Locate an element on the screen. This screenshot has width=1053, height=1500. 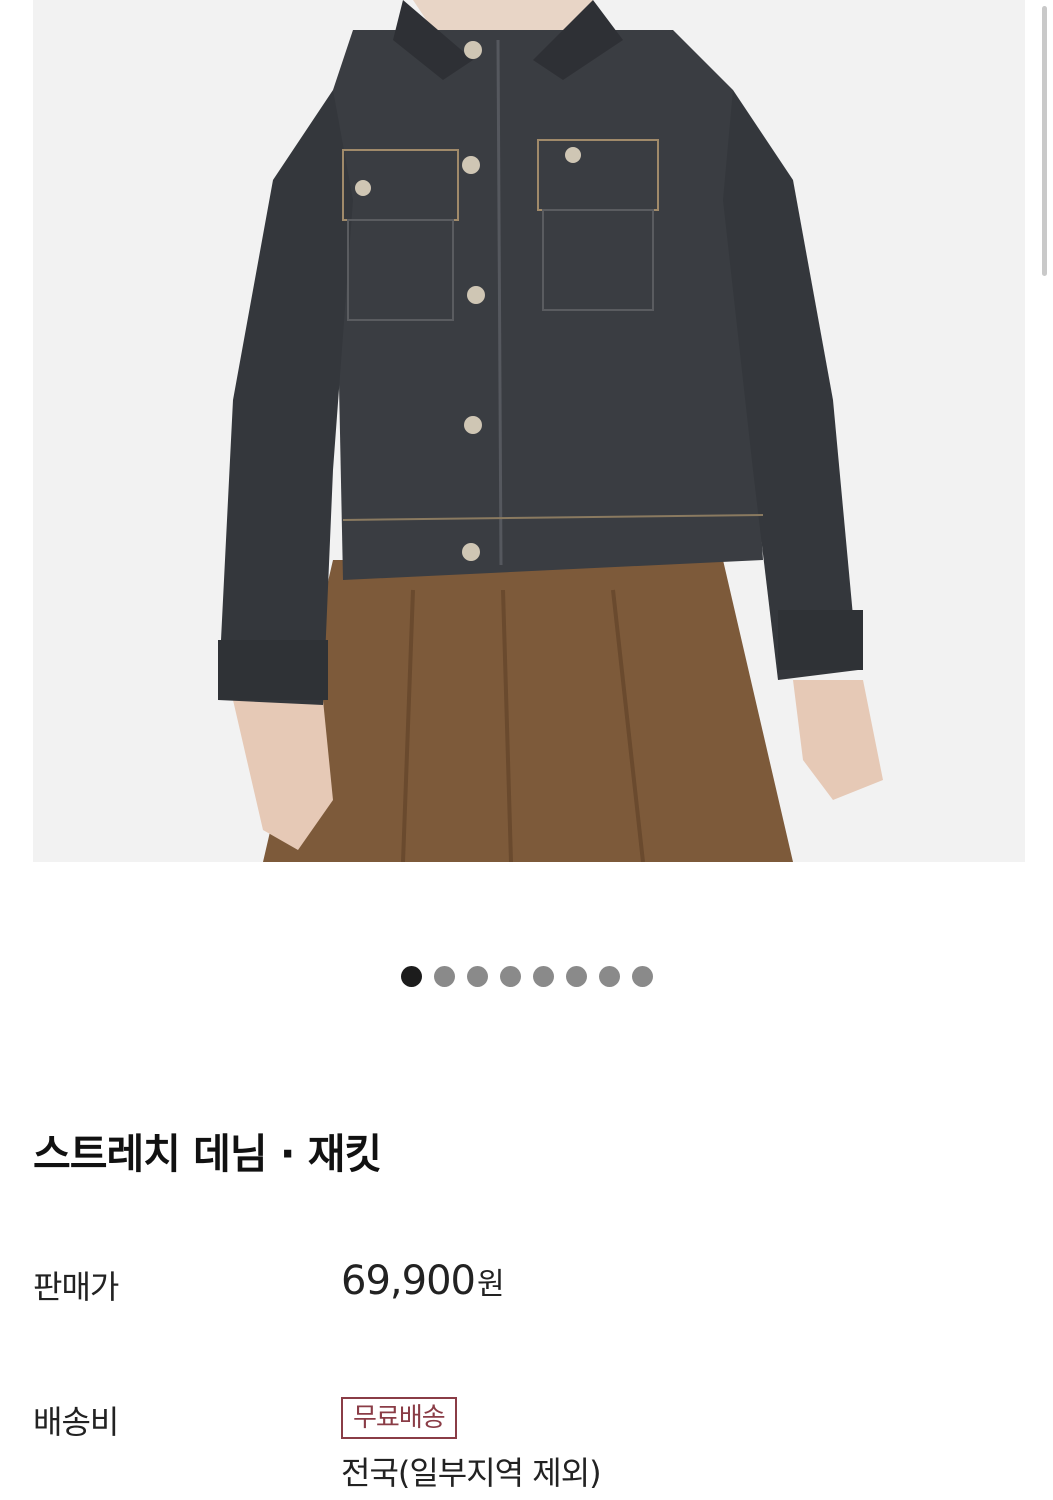
scrollbar is located at coordinates (1045, 139).